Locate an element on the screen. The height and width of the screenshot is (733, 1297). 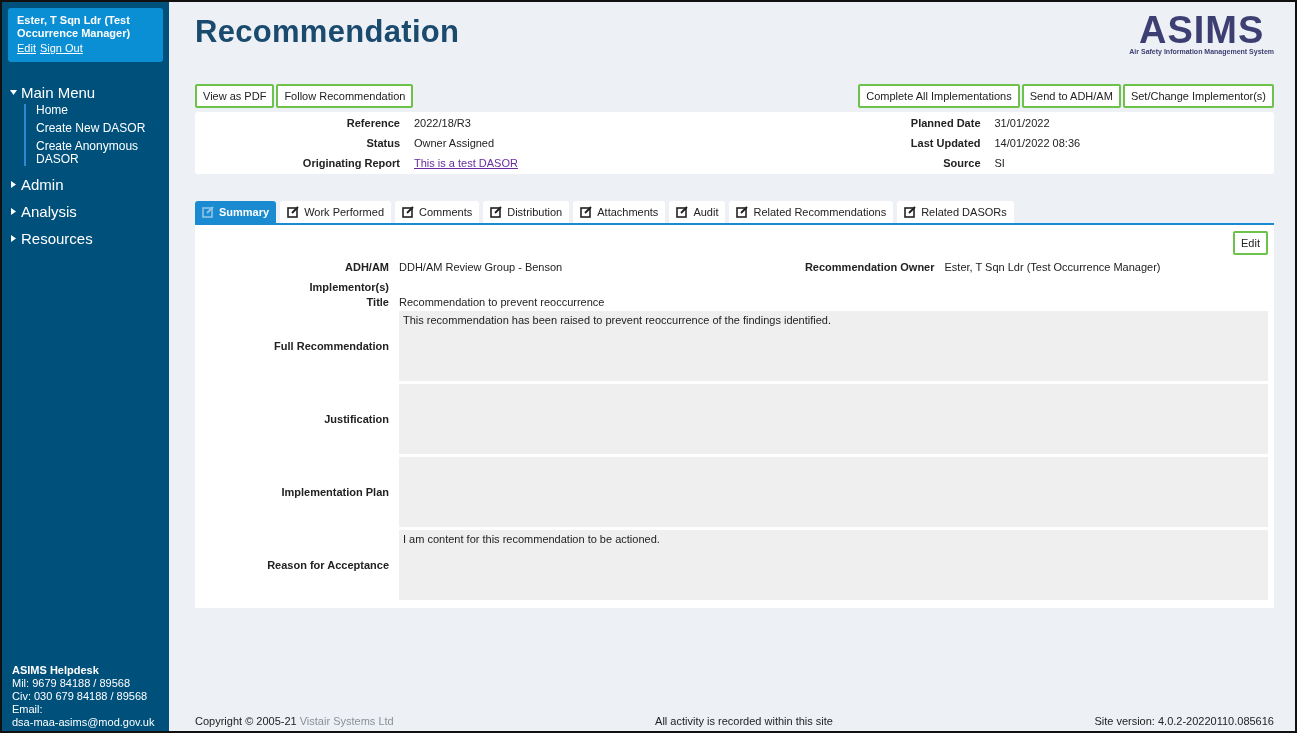
menu-section: Main Menu is located at coordinates (85, 92).